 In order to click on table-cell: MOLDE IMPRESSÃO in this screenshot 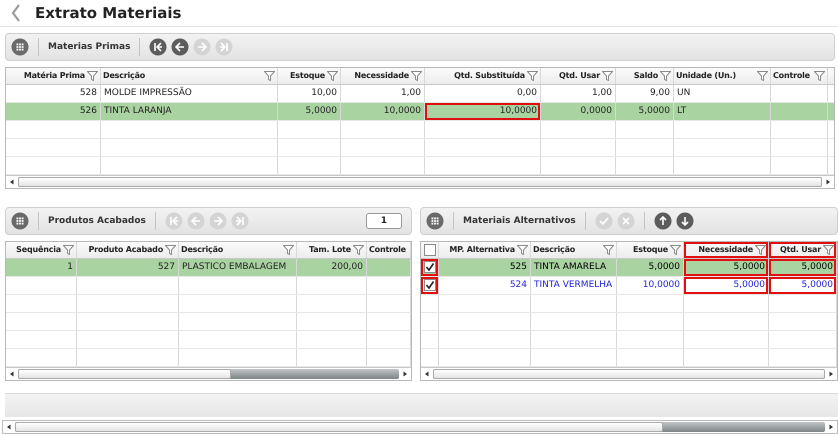, I will do `click(148, 93)`.